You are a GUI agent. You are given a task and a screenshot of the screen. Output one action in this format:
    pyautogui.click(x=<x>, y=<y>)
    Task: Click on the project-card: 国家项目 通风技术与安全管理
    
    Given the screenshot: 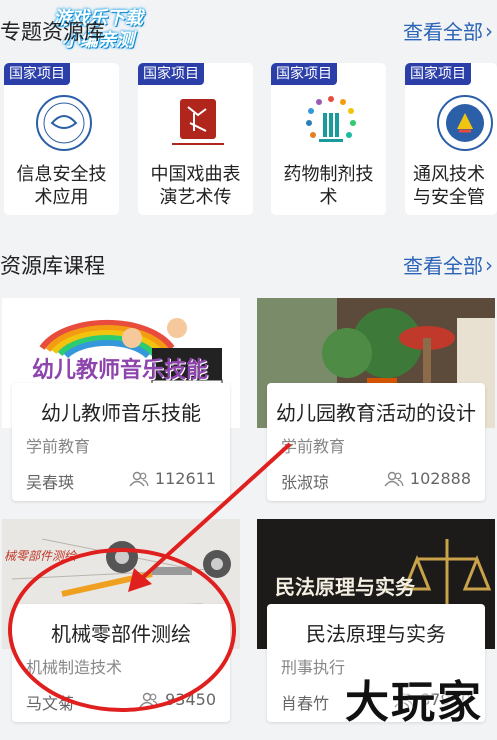 What is the action you would take?
    pyautogui.click(x=451, y=139)
    